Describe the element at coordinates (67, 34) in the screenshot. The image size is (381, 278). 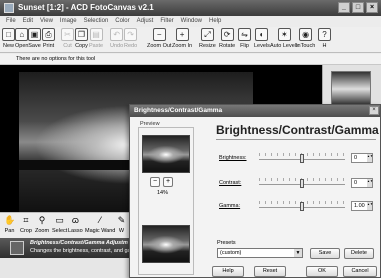
I see `scissors-icon: ✂` at that location.